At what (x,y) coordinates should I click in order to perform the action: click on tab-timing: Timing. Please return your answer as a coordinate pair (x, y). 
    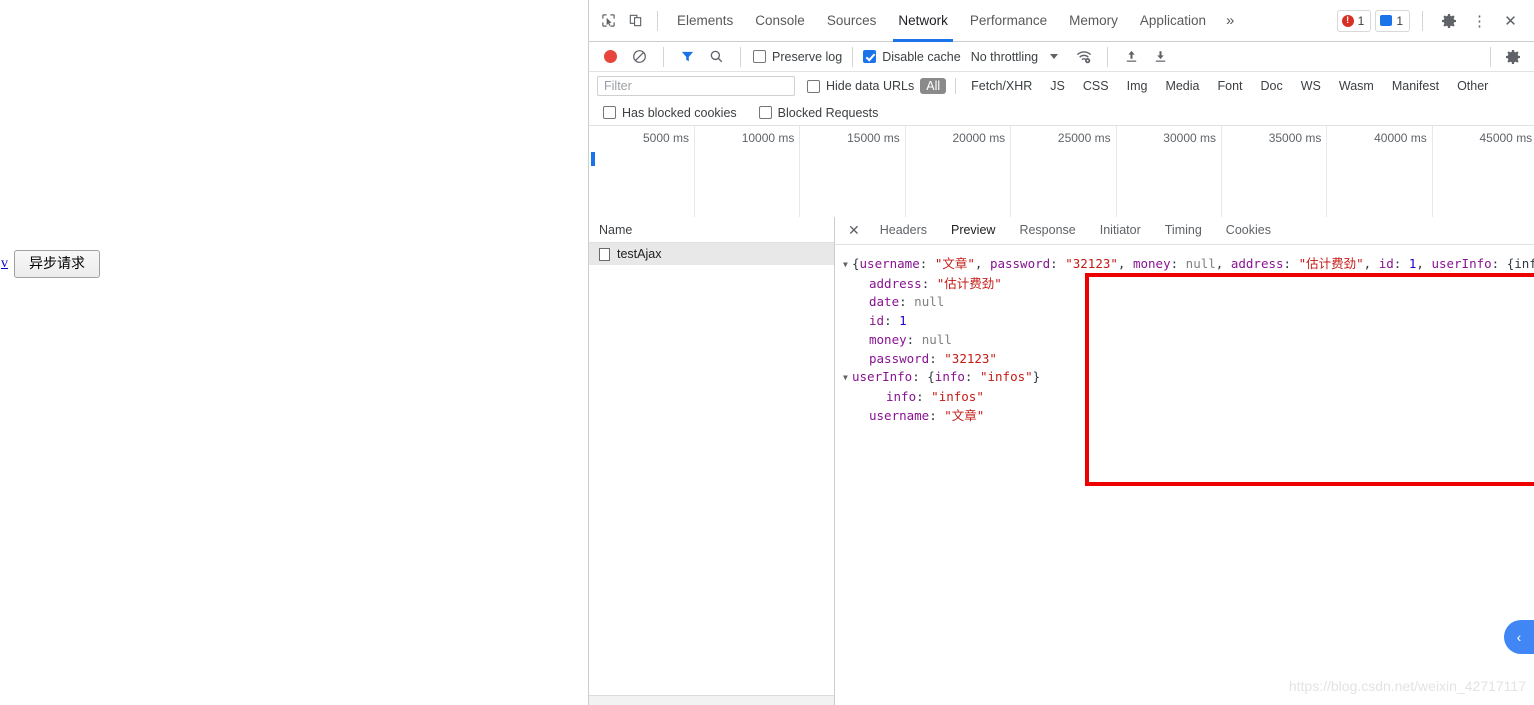
    Looking at the image, I should click on (1183, 230).